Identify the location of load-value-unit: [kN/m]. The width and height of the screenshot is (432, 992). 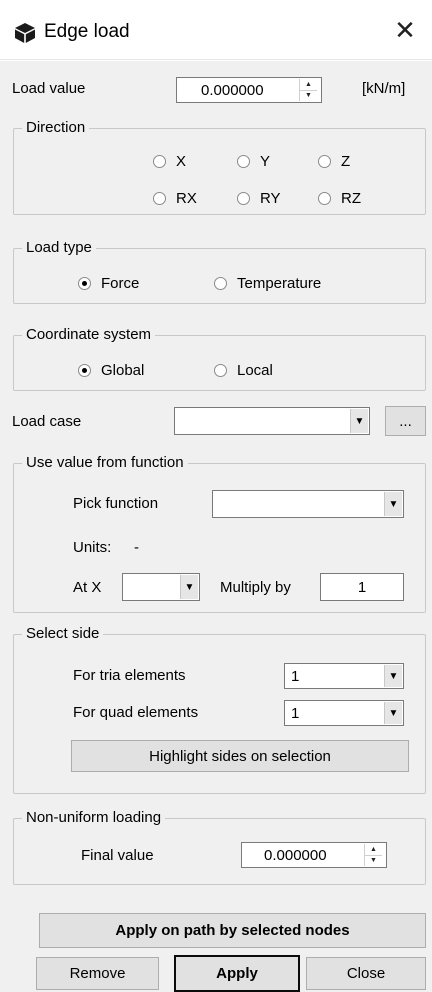
(384, 88).